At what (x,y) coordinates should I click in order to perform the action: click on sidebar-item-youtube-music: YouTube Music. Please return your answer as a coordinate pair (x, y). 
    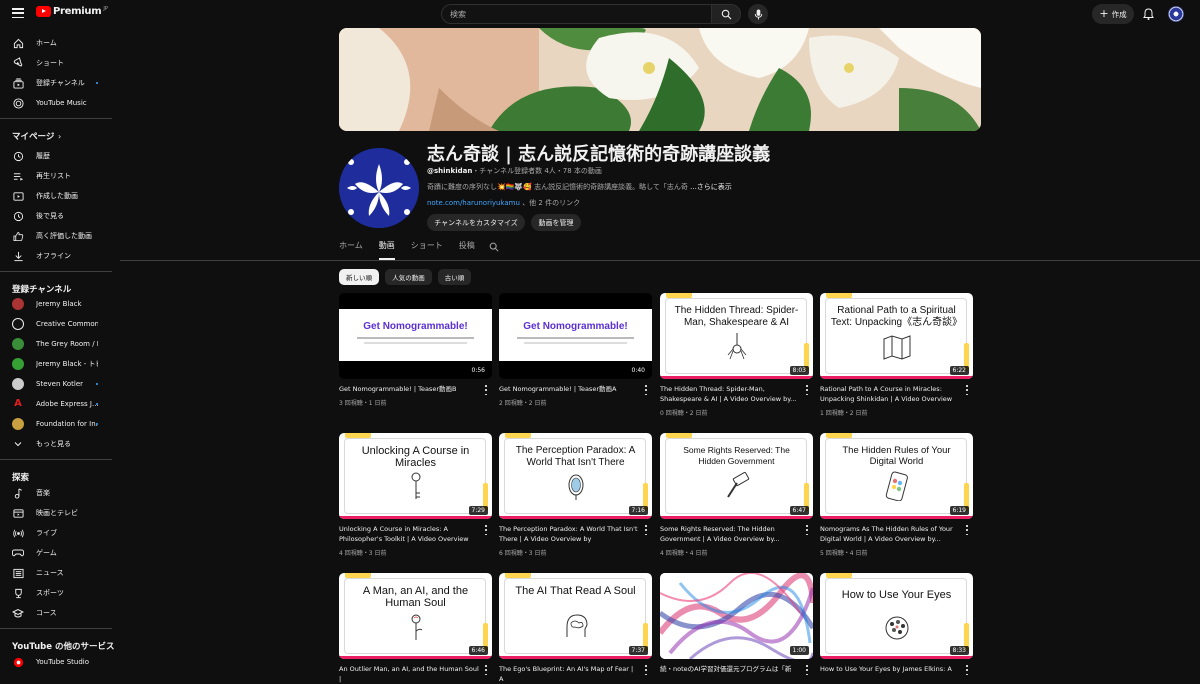
    Looking at the image, I should click on (56, 103).